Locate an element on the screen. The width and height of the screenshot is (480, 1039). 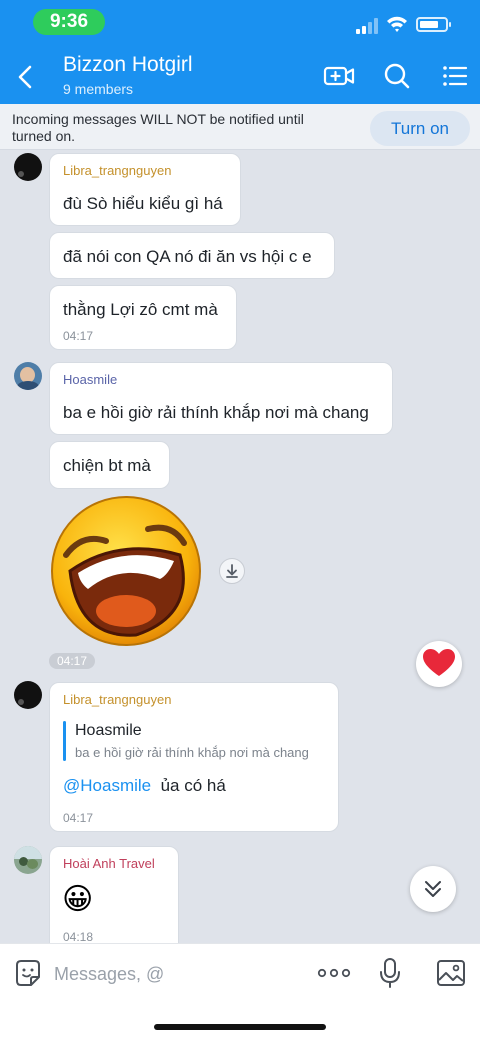
search-icon is located at coordinates (397, 76).